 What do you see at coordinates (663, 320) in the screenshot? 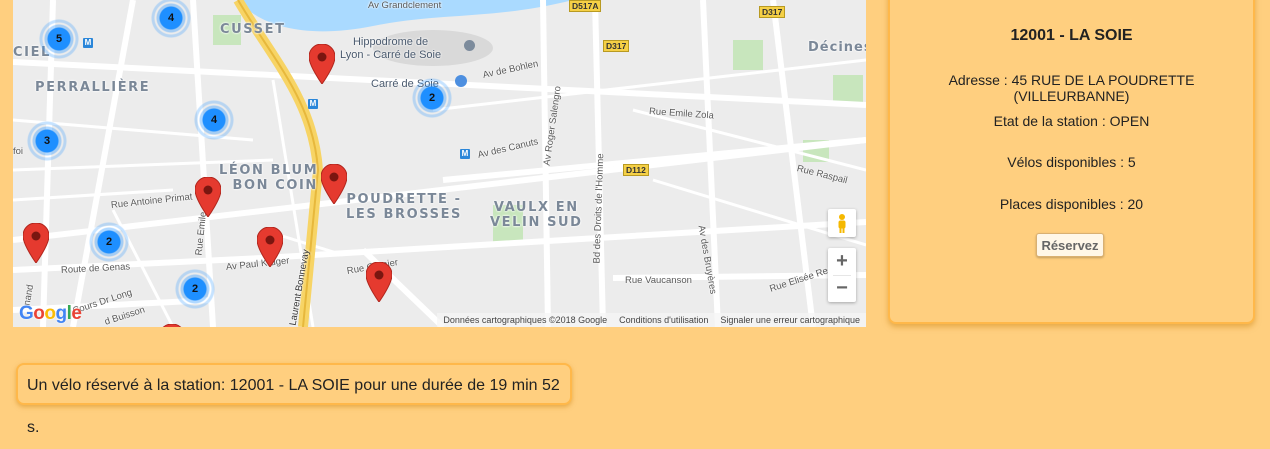
I see `terms-link: Conditions d'utilisation` at bounding box center [663, 320].